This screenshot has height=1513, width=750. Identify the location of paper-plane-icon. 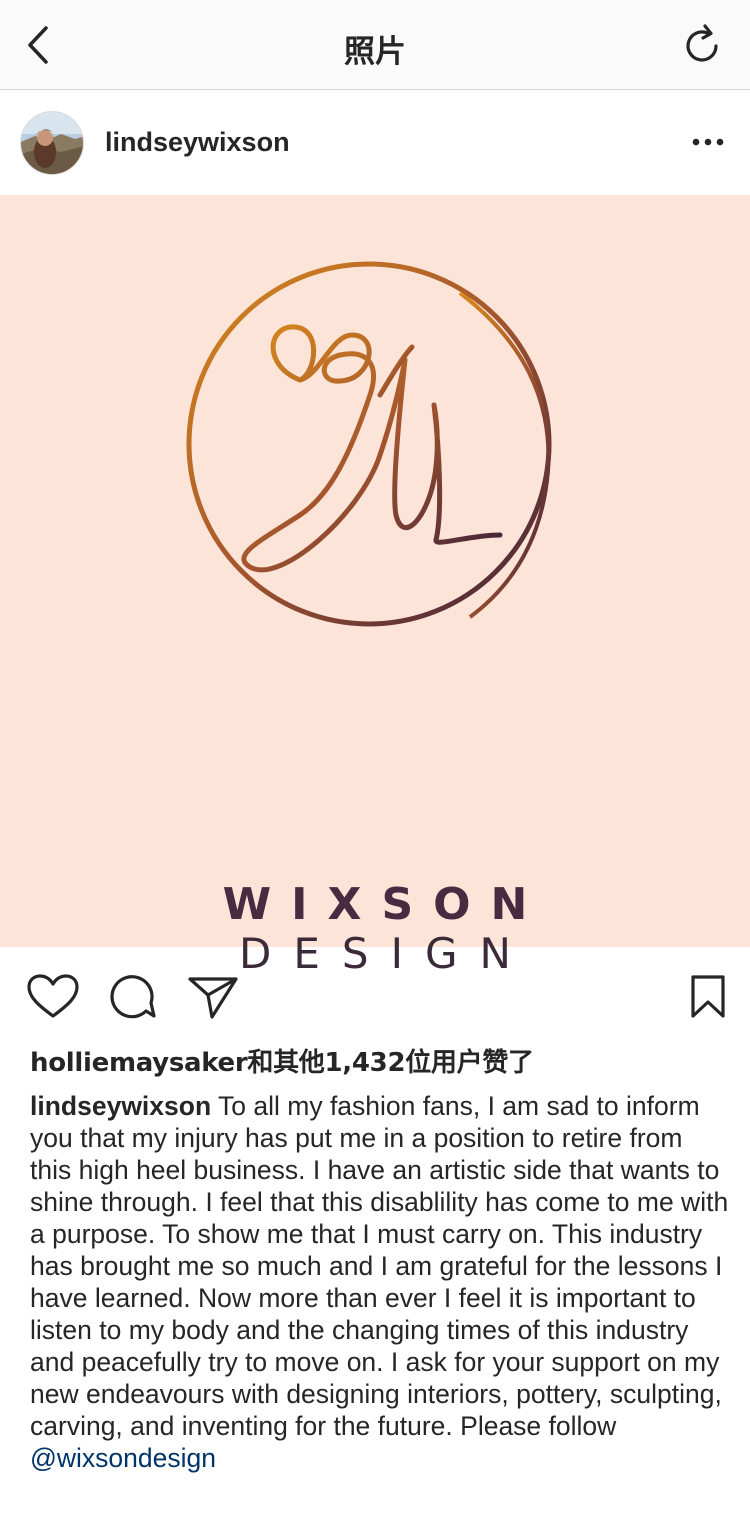
(213, 998).